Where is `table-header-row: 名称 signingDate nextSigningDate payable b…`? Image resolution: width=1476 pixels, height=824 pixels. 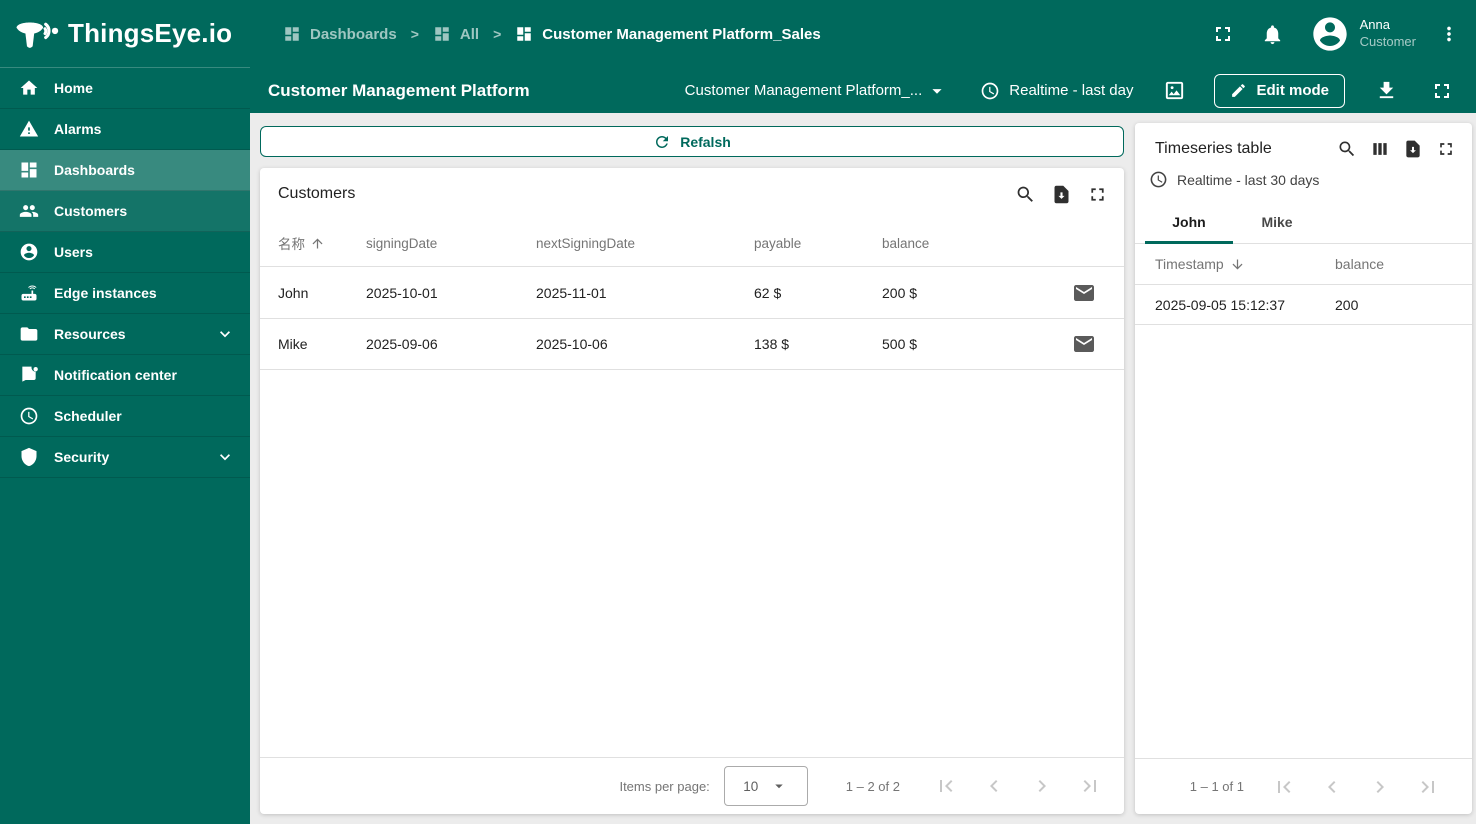 table-header-row: 名称 signingDate nextSigningDate payable b… is located at coordinates (692, 243).